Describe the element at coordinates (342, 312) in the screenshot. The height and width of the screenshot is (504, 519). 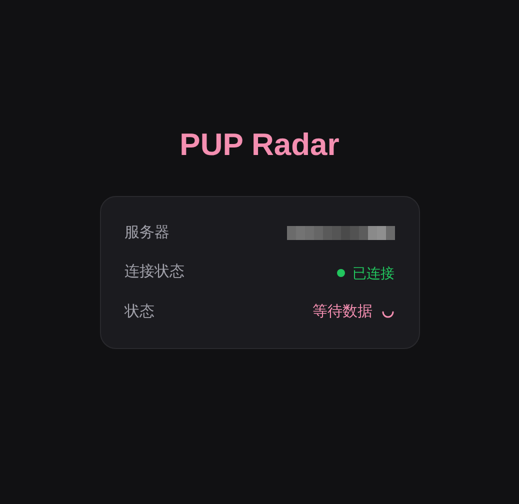
I see `status-value: 等待数据` at that location.